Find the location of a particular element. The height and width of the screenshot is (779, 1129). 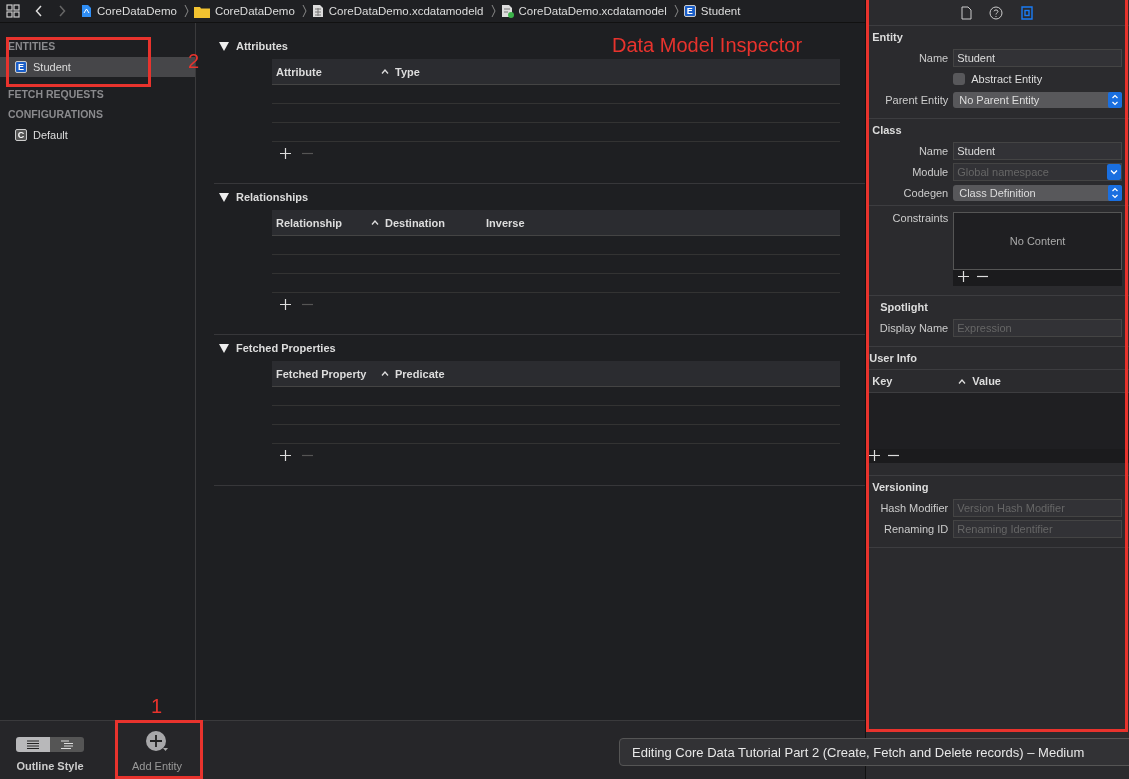

empty-text: No Content is located at coordinates (1037, 241).